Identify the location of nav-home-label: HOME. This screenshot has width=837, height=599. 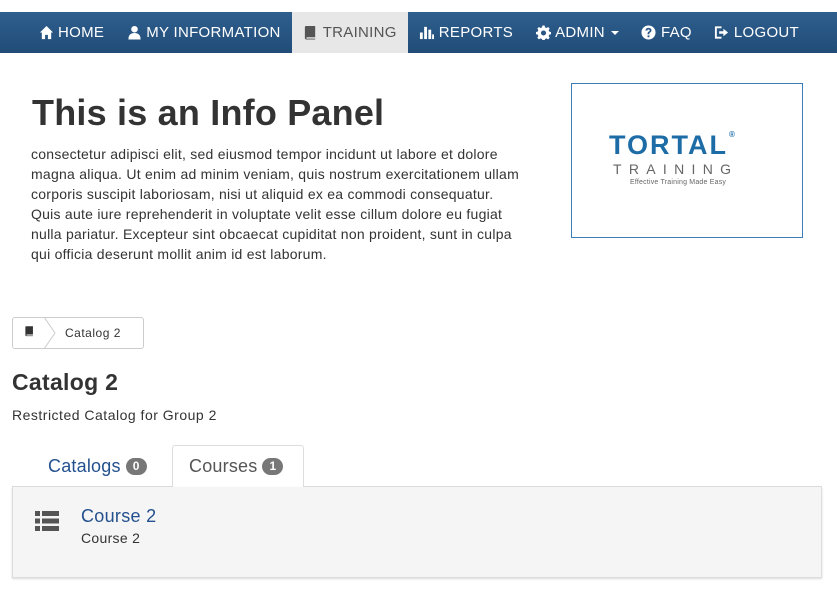
(81, 32).